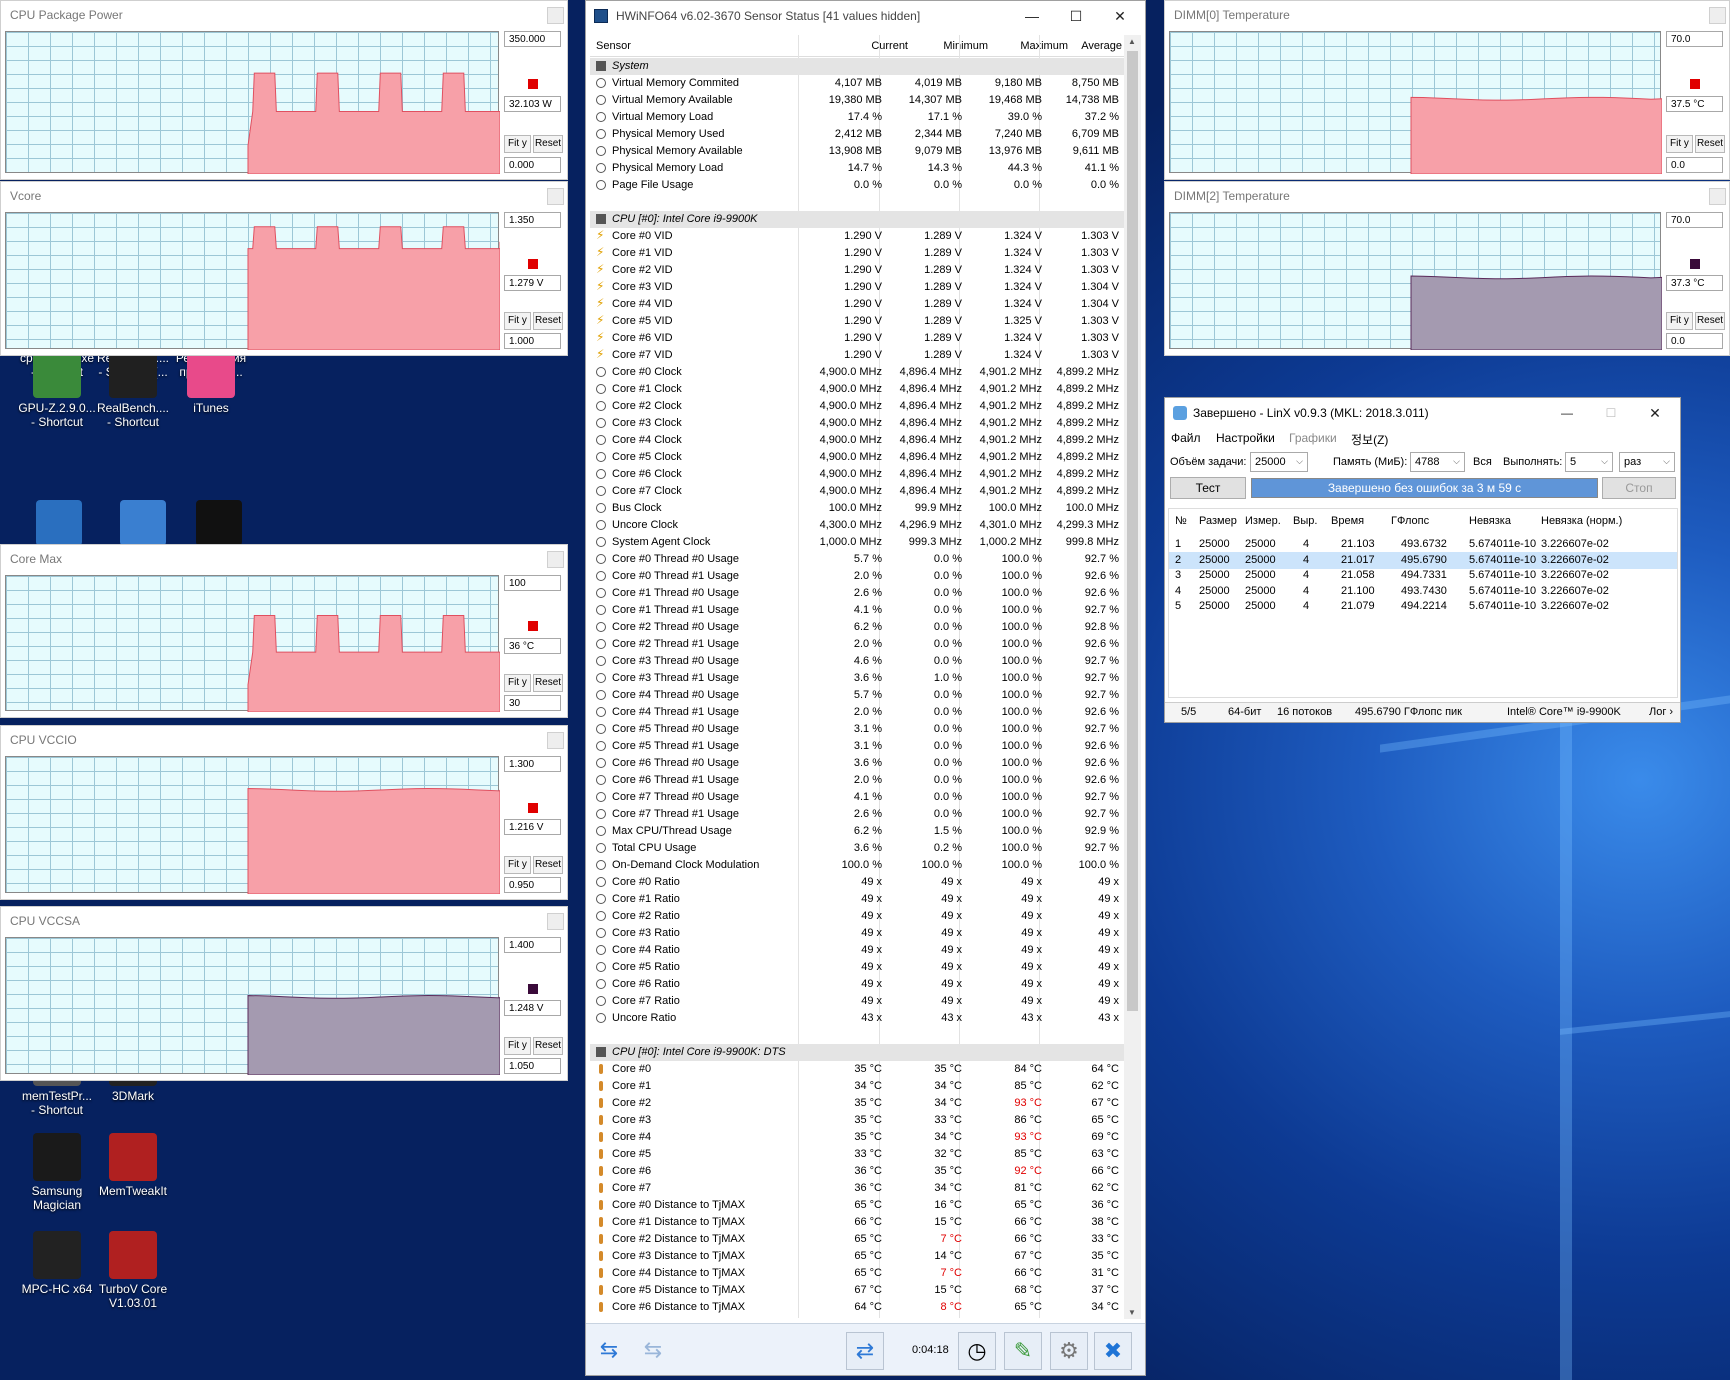 The width and height of the screenshot is (1730, 1380). What do you see at coordinates (1132, 41) in the screenshot?
I see `scroll-up-icon: ▲` at bounding box center [1132, 41].